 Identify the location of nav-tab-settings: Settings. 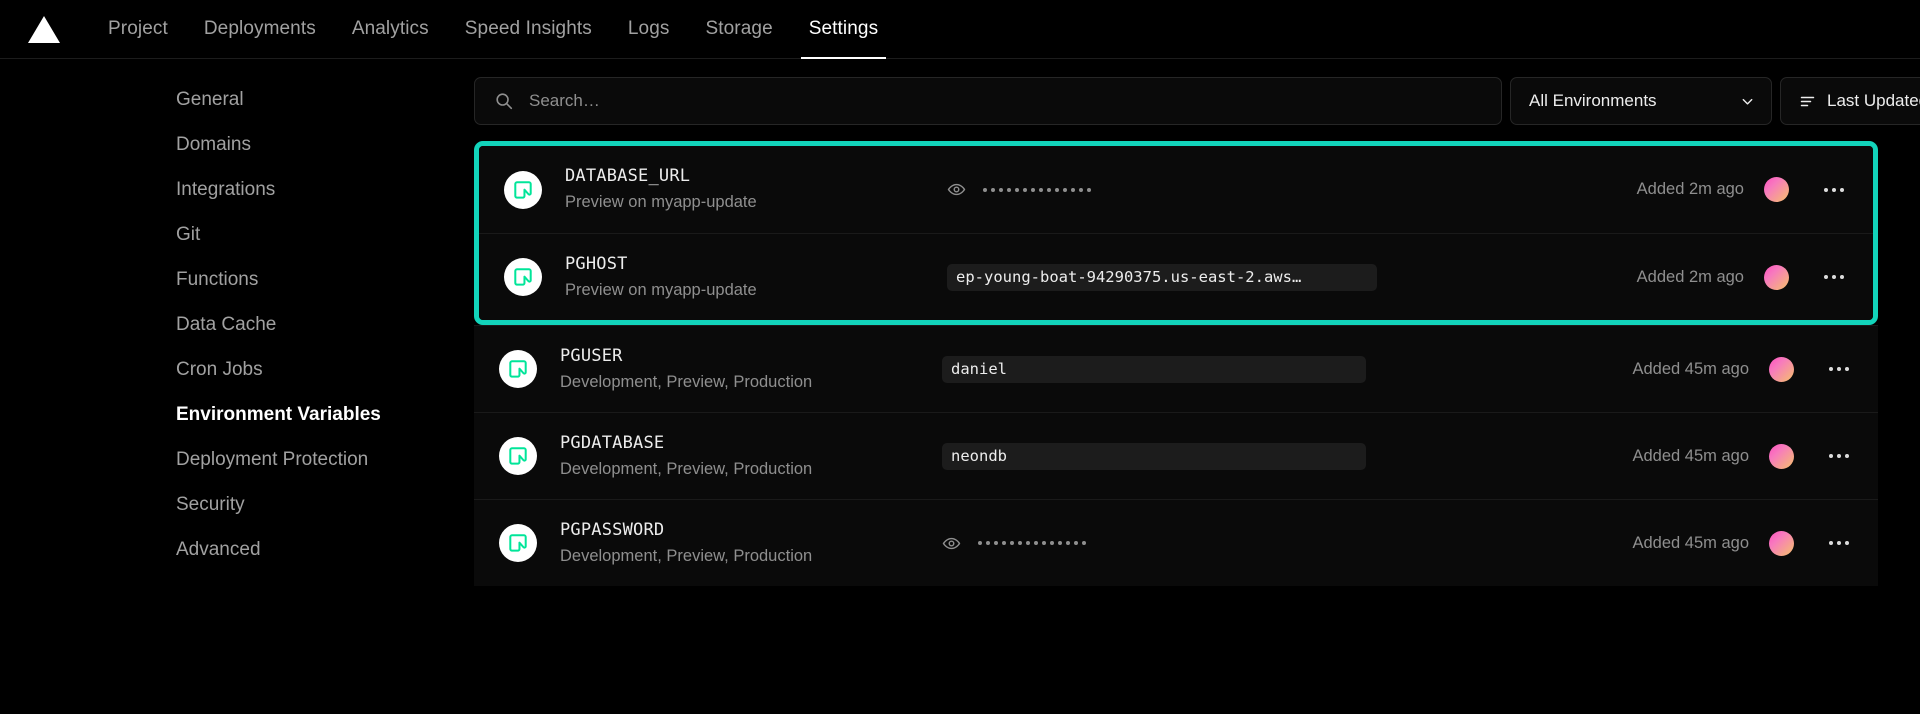
(843, 29).